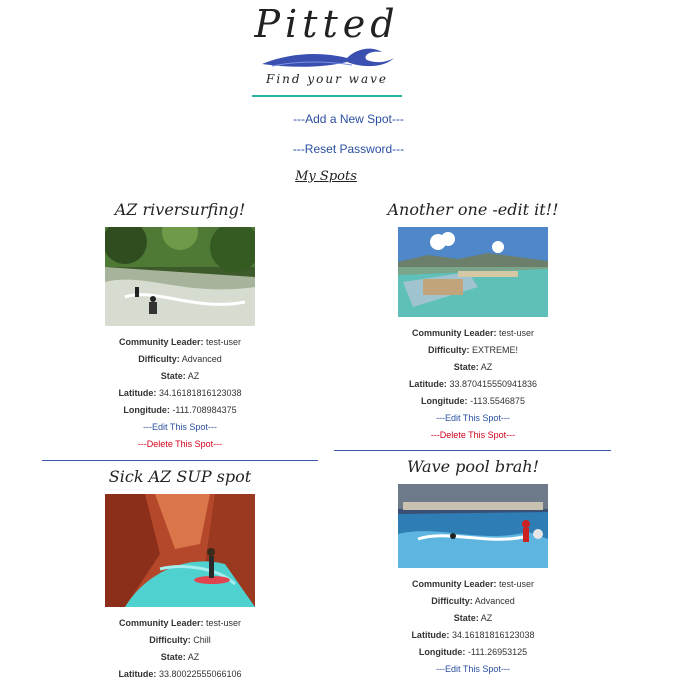  Describe the element at coordinates (327, 96) in the screenshot. I see `logo-underline` at that location.